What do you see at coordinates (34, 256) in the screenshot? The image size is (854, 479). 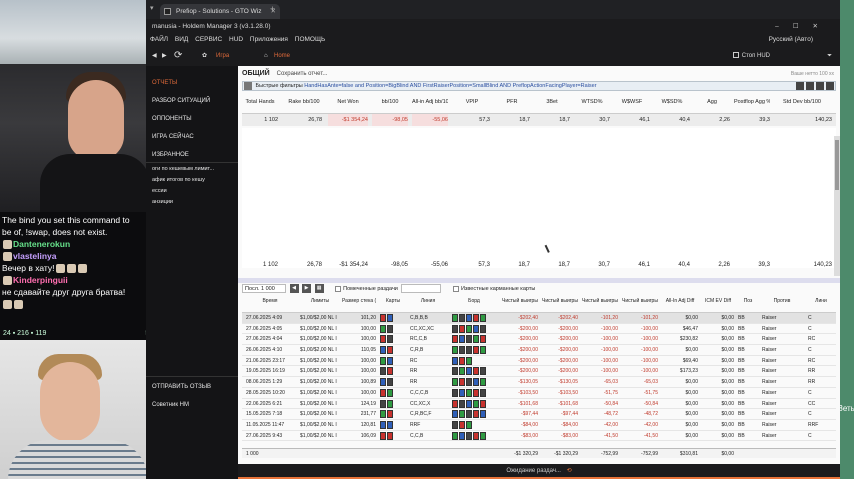 I see `chat-username: vlastelinya` at bounding box center [34, 256].